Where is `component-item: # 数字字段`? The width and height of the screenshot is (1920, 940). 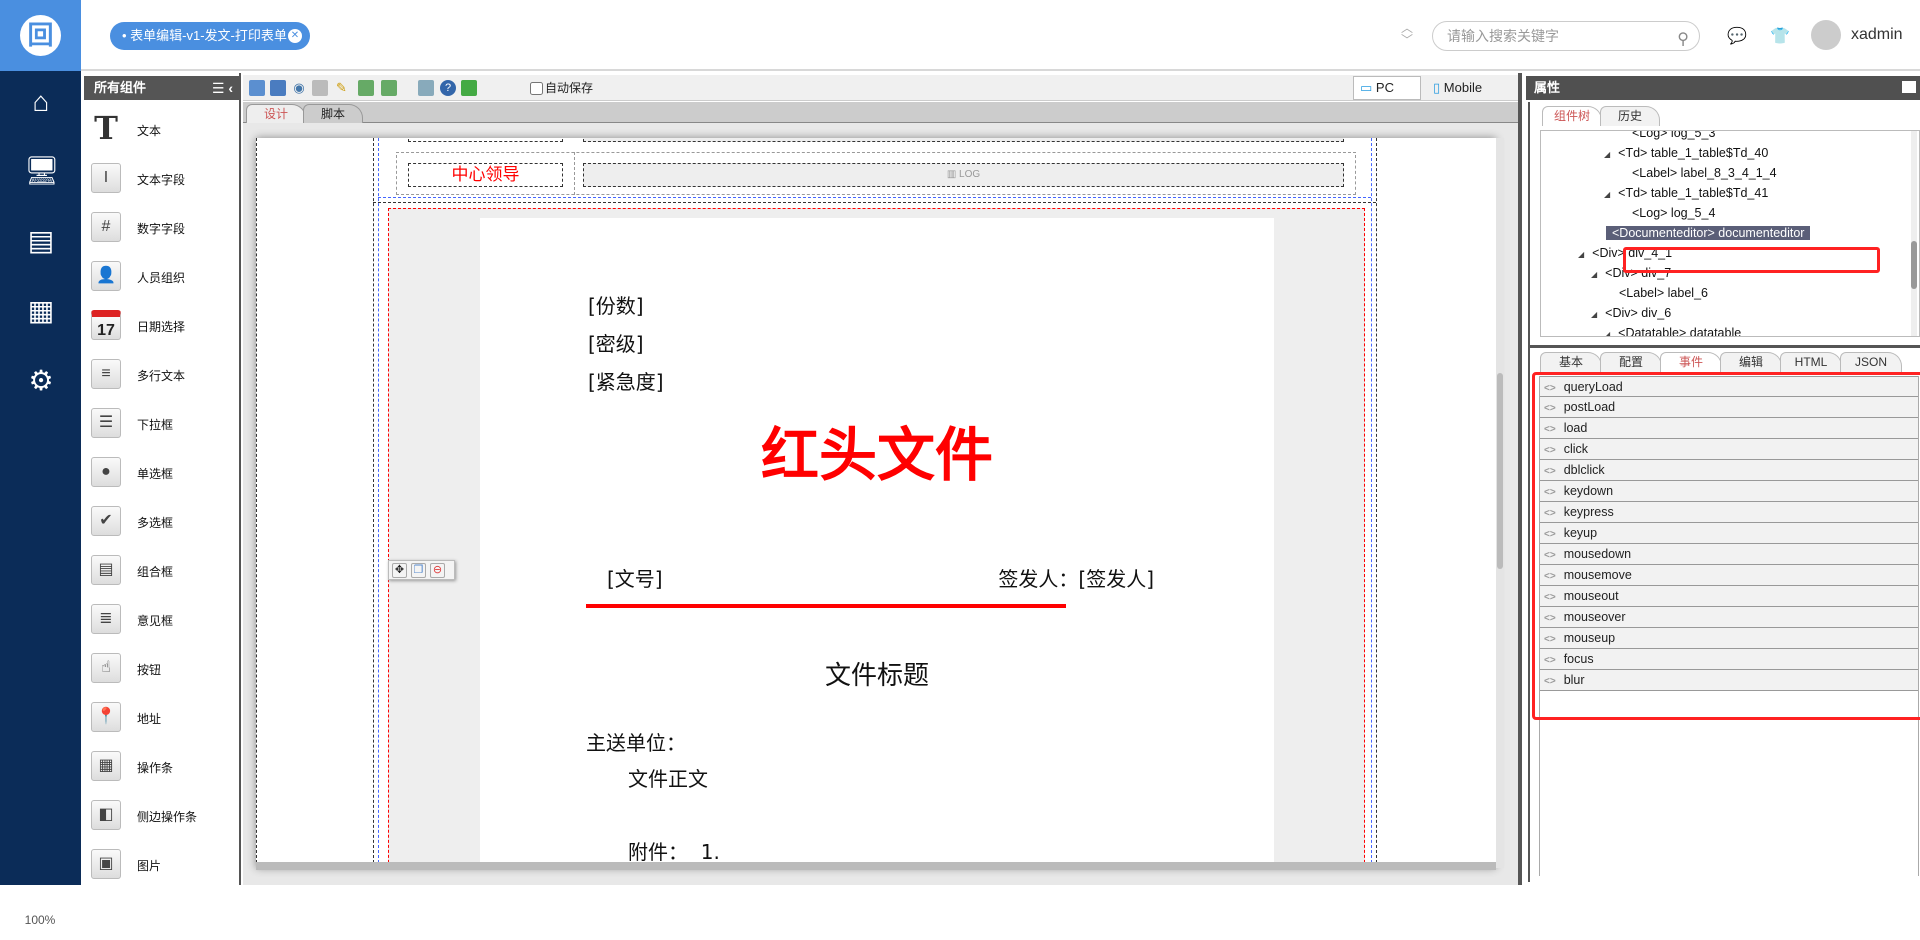
component-item: # 数字字段 is located at coordinates (164, 228).